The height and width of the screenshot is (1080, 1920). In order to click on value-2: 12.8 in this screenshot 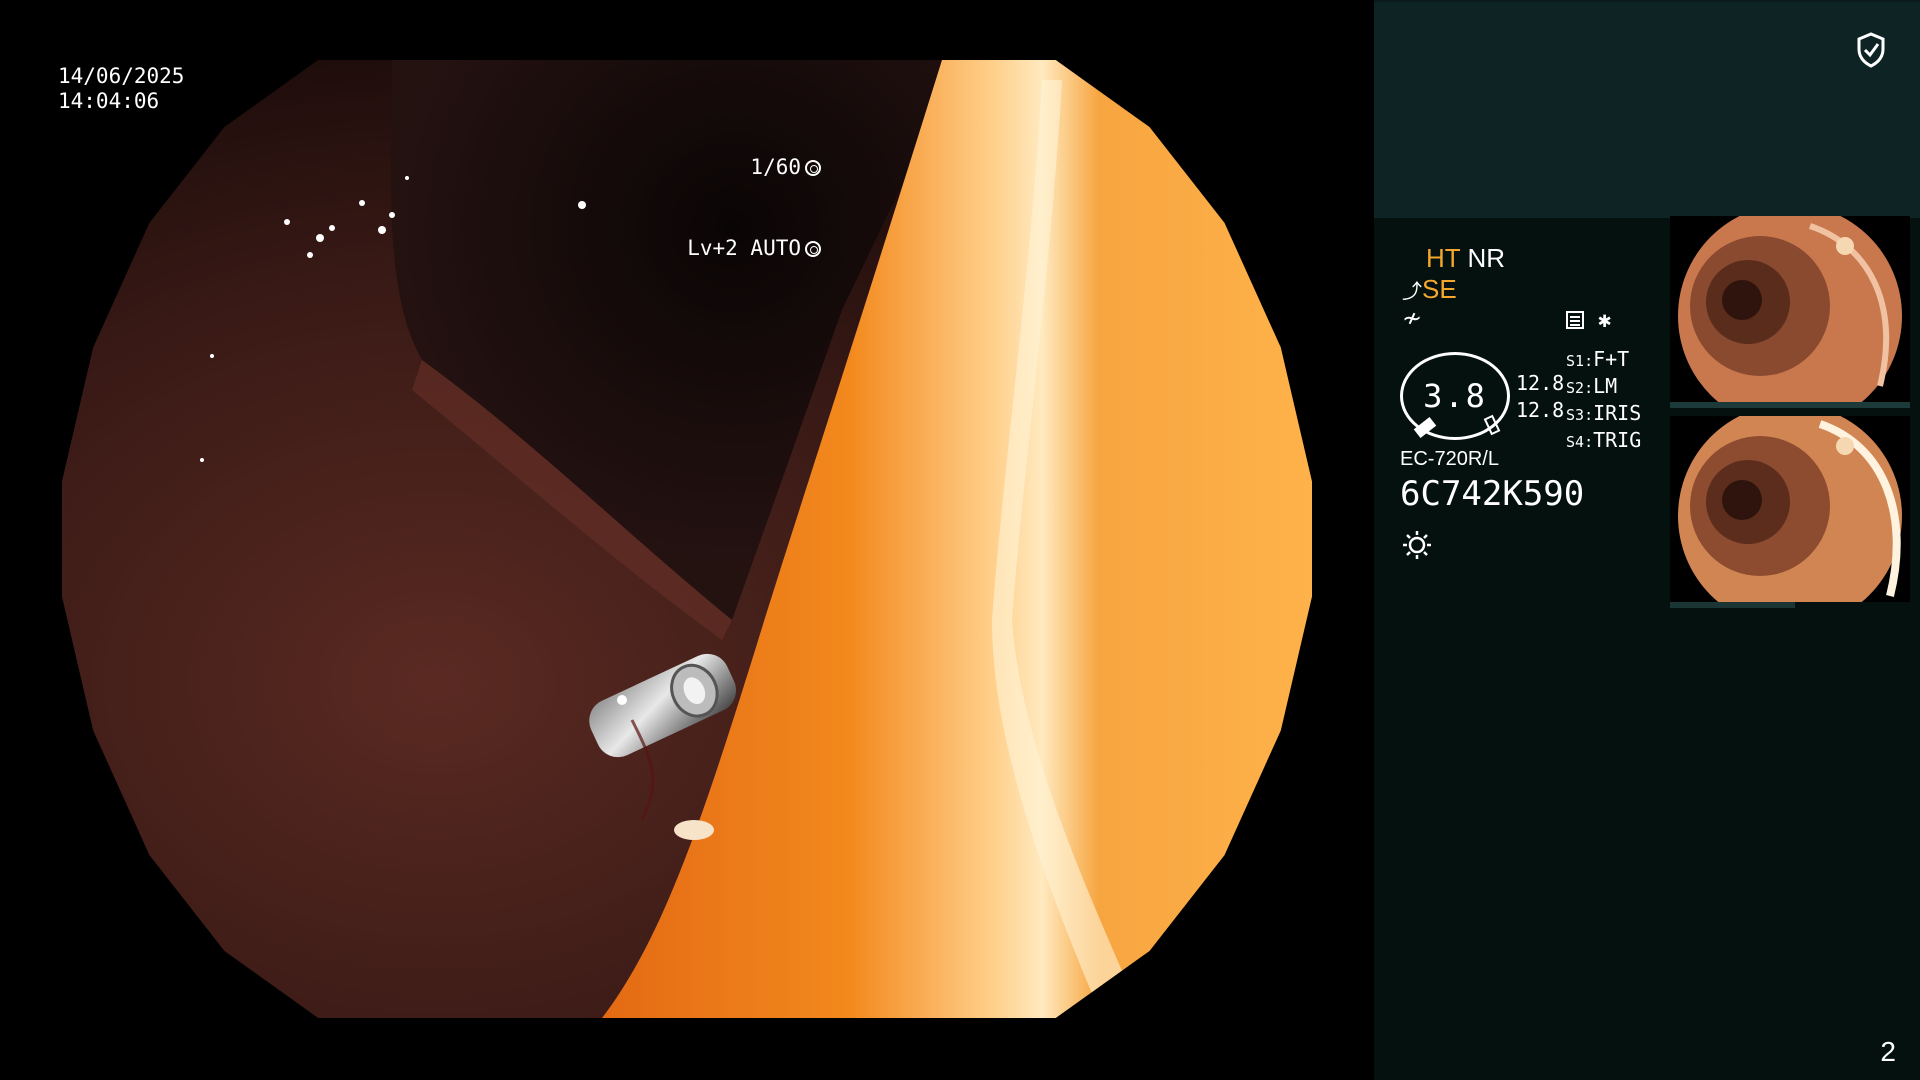, I will do `click(1540, 410)`.